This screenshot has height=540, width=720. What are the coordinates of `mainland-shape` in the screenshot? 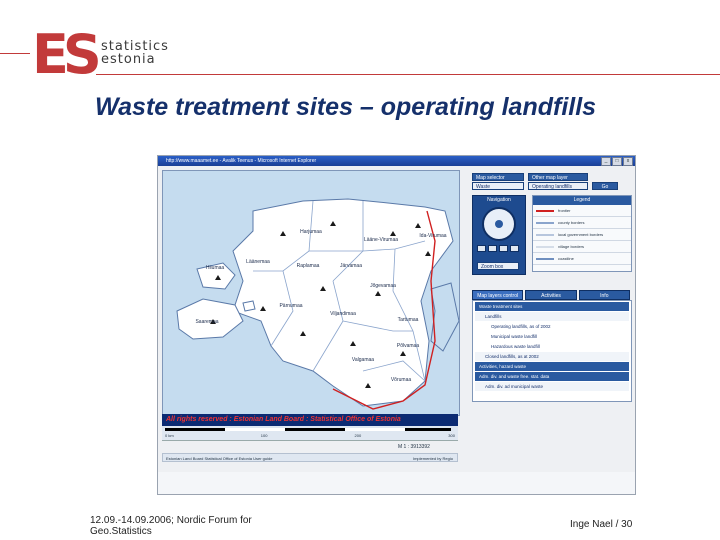 It's located at (343, 302).